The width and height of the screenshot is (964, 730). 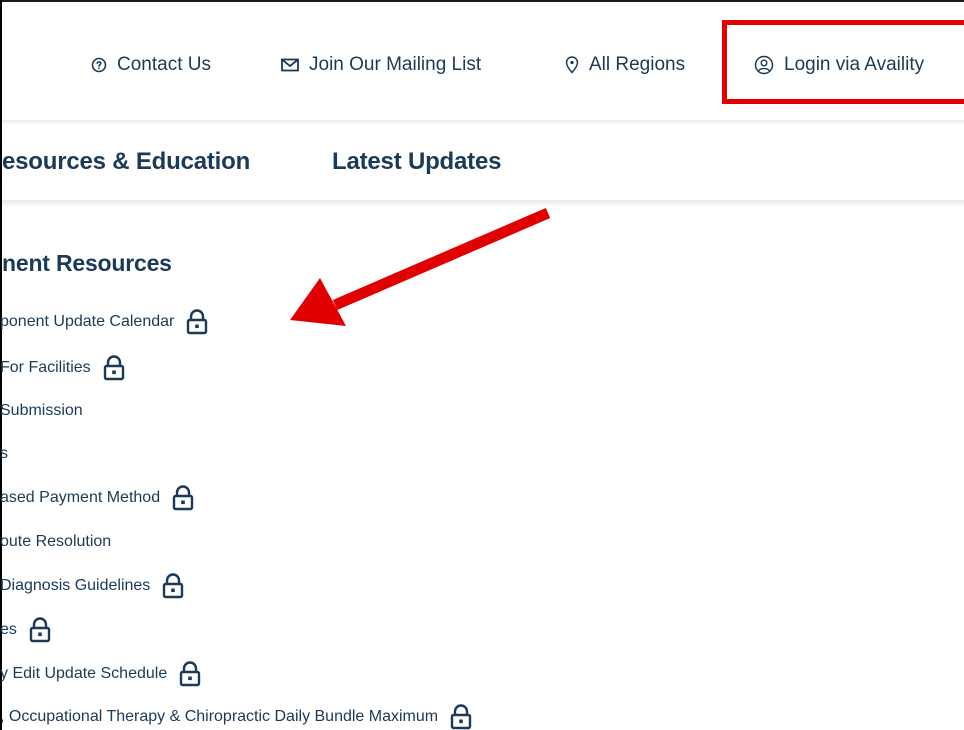 I want to click on resource-item: For Facilities, so click(x=62, y=368).